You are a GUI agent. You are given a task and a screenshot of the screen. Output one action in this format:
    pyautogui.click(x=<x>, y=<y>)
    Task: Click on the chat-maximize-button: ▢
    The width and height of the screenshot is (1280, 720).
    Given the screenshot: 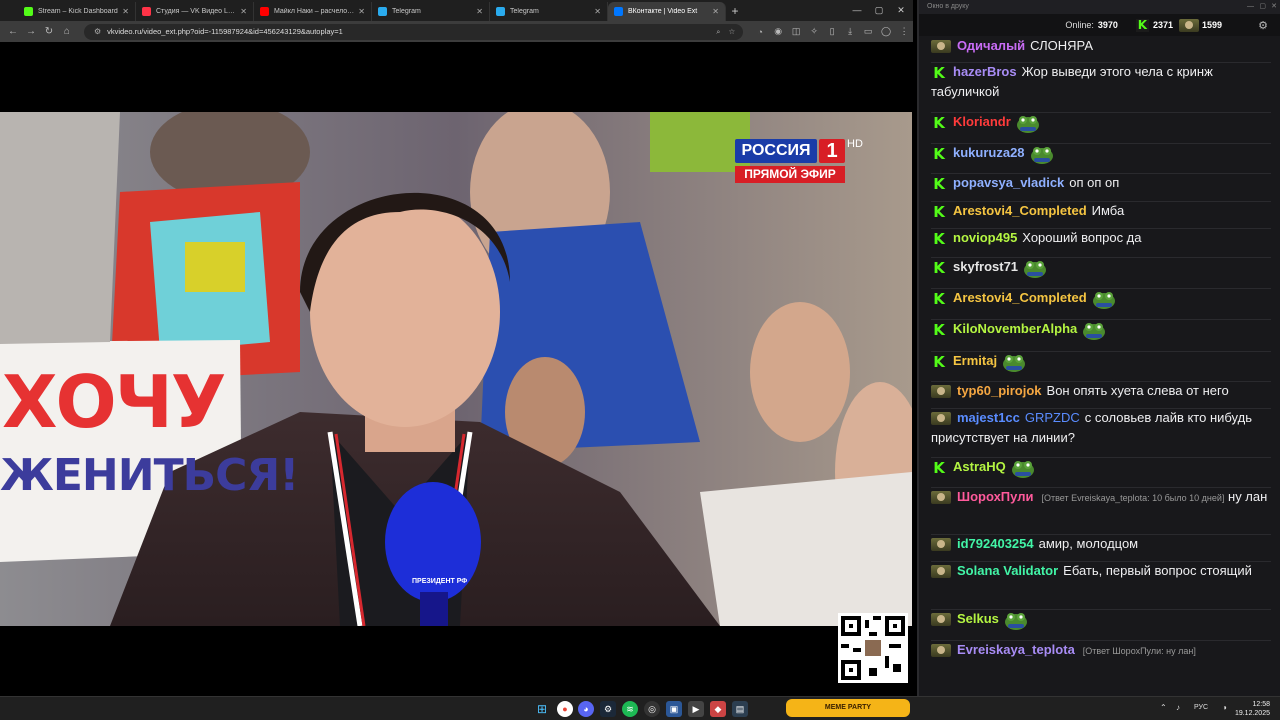 What is the action you would take?
    pyautogui.click(x=1262, y=7)
    